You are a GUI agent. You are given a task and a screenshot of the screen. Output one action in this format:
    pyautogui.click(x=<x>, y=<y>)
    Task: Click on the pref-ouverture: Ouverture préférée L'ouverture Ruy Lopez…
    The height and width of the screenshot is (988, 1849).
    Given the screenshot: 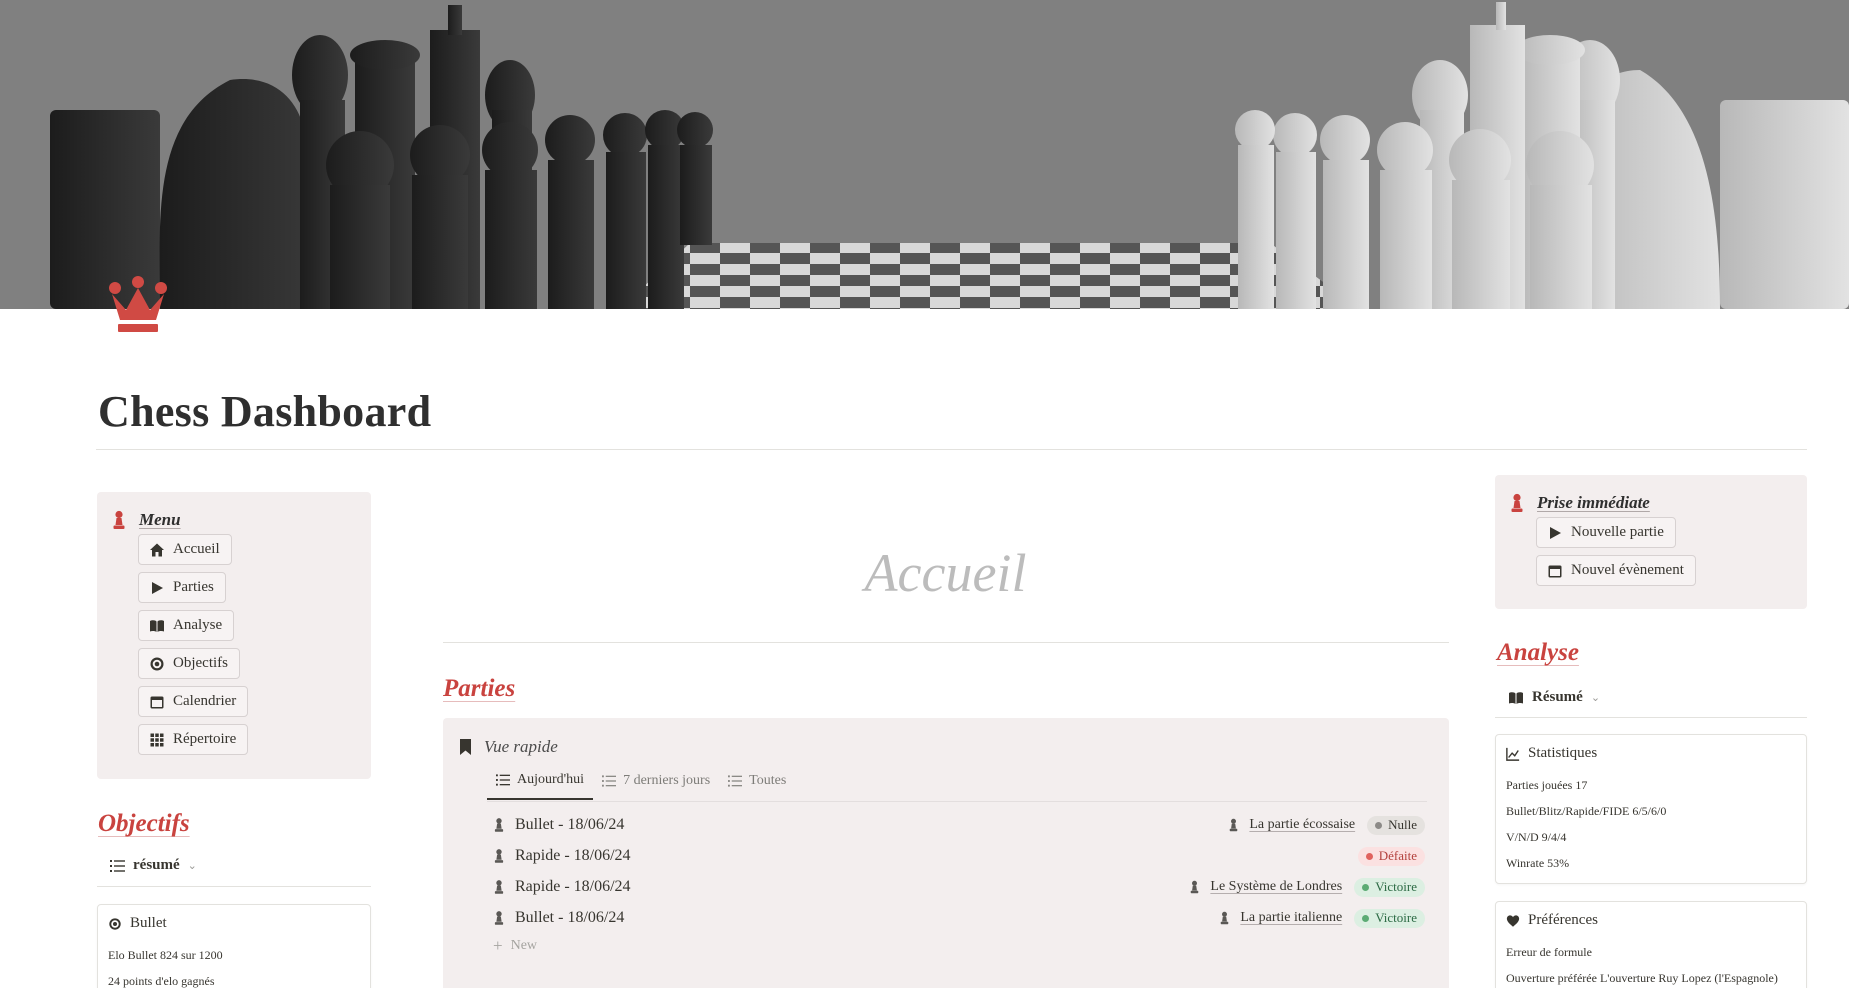 What is the action you would take?
    pyautogui.click(x=1642, y=978)
    